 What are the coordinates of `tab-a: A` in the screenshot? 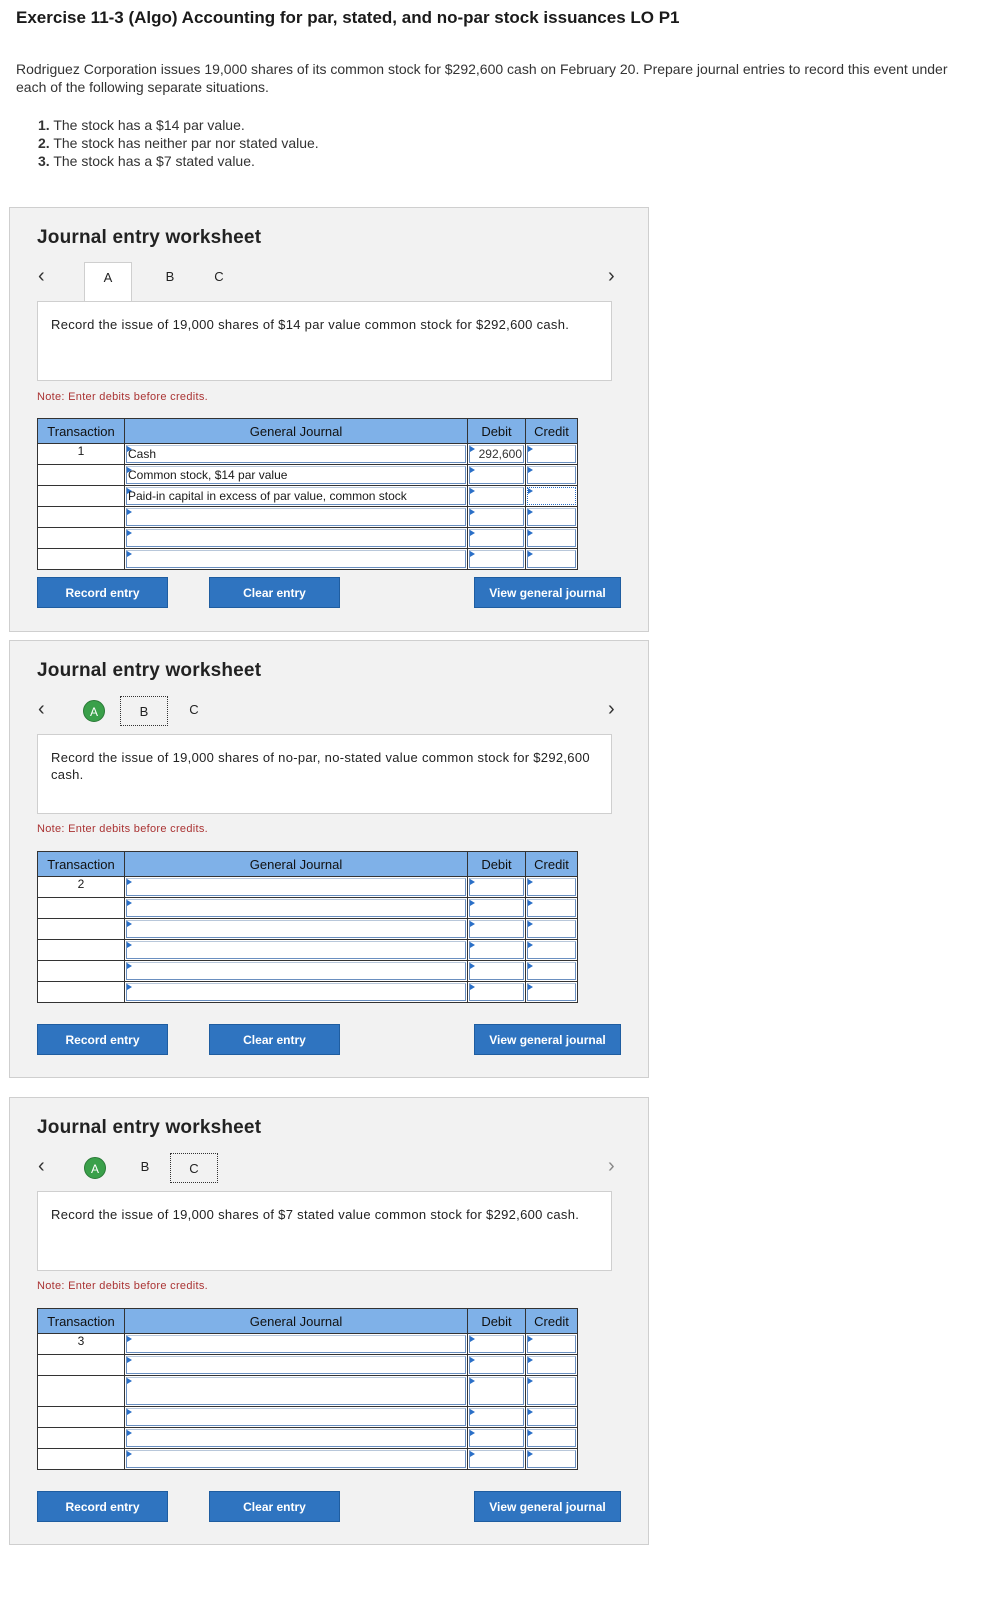 It's located at (108, 282).